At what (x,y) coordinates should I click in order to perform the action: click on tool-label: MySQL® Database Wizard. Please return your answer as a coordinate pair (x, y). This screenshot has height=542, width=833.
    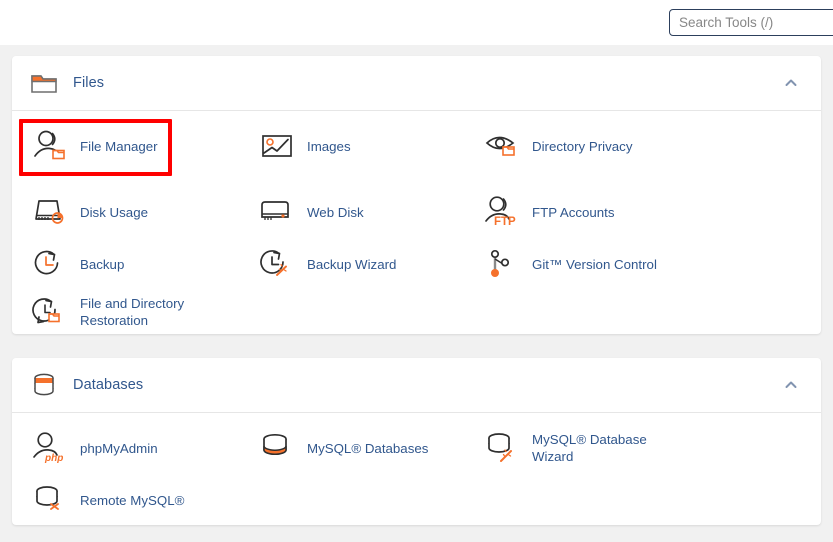
    Looking at the image, I should click on (589, 448).